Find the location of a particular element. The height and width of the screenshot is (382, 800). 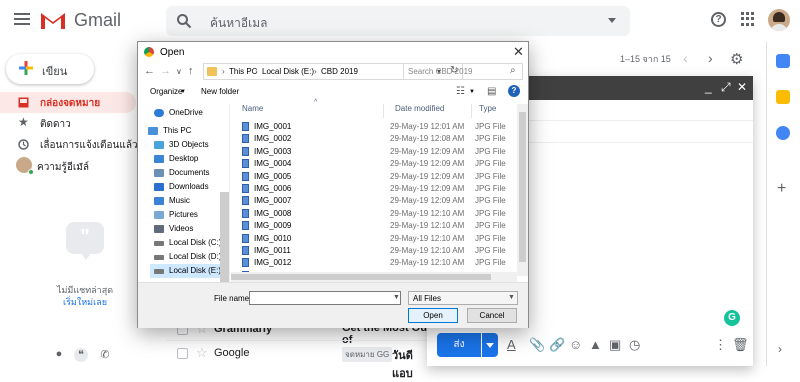

search-icon: ⌕ is located at coordinates (513, 70).